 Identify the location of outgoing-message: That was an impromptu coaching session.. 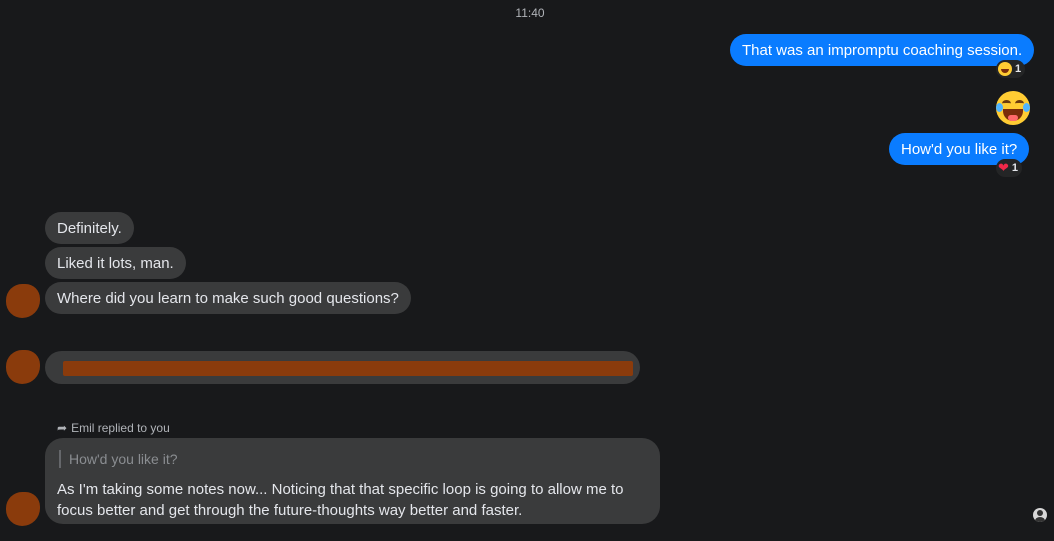
(882, 50).